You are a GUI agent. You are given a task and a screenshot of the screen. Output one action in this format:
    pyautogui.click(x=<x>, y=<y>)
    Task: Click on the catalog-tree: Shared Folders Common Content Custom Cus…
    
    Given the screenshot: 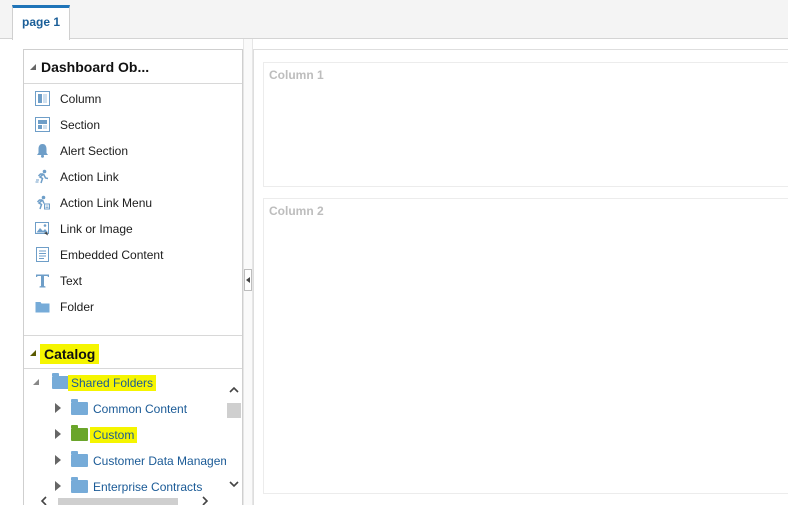 What is the action you would take?
    pyautogui.click(x=125, y=433)
    